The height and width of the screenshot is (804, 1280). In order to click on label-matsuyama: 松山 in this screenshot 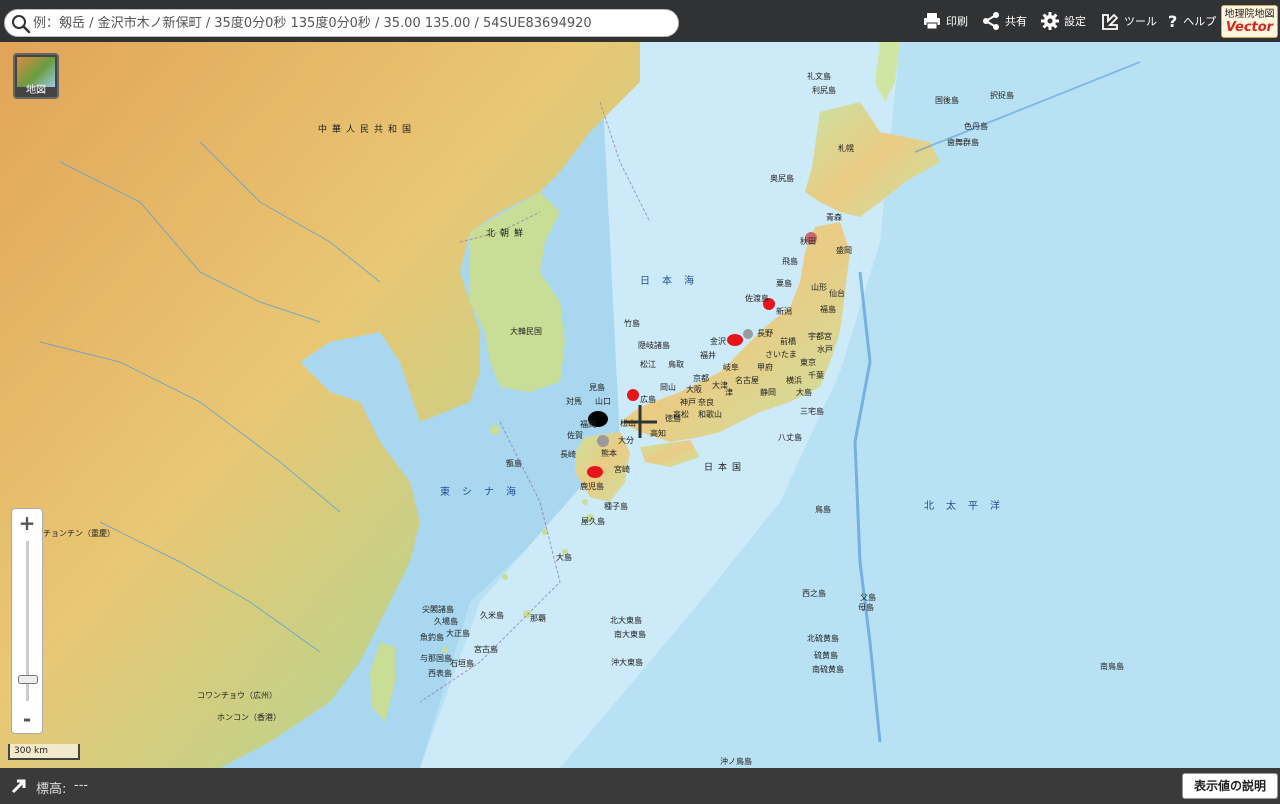, I will do `click(628, 423)`.